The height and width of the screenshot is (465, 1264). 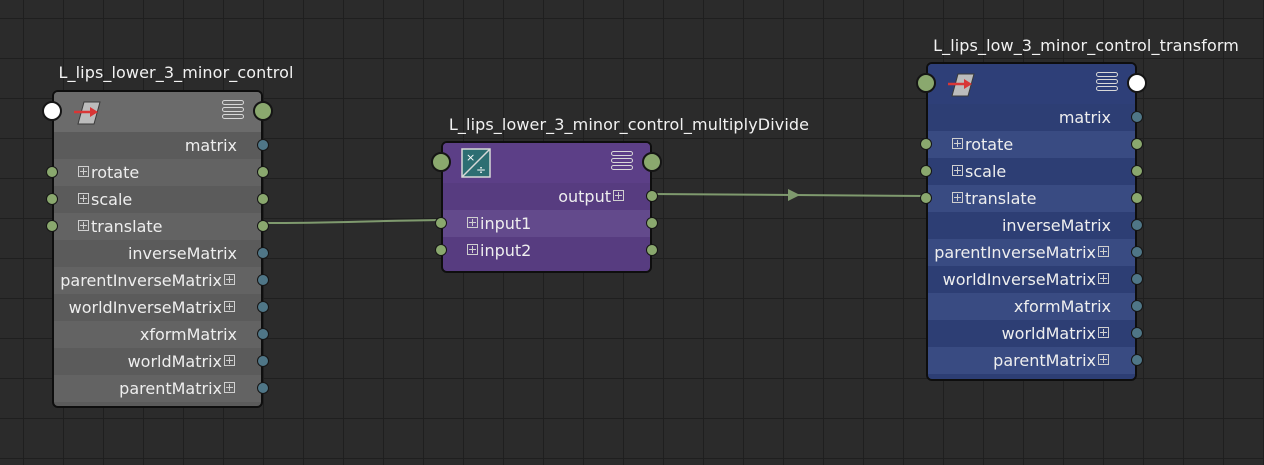 What do you see at coordinates (546, 250) in the screenshot?
I see `attr-row-input2: input2` at bounding box center [546, 250].